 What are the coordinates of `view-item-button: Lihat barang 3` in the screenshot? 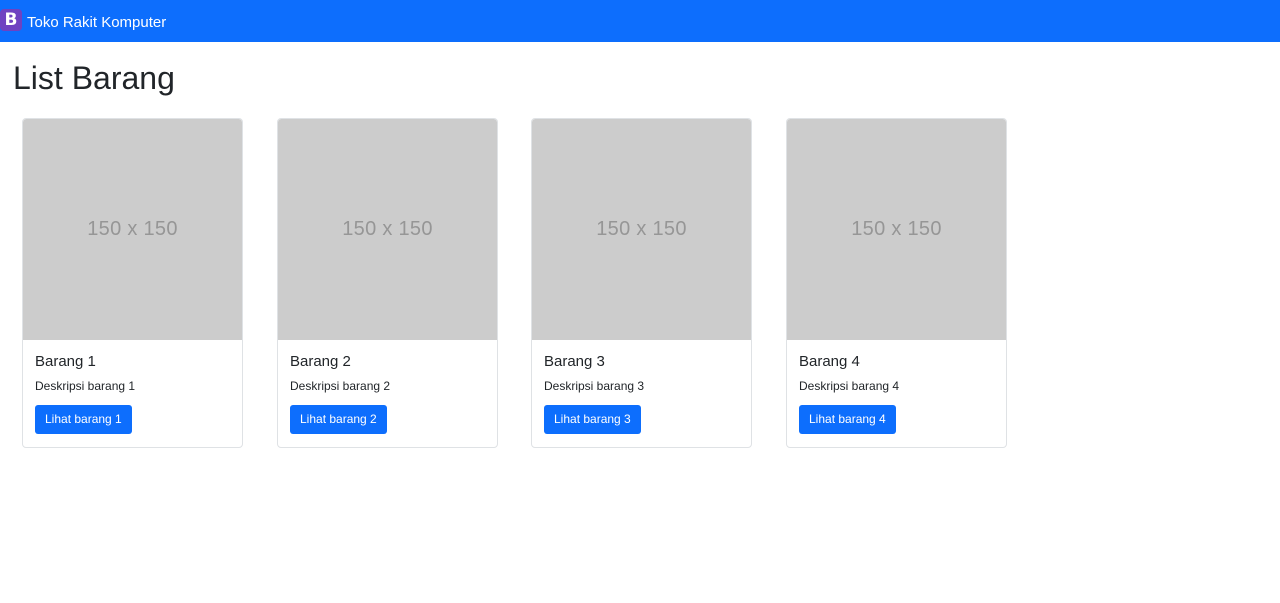 It's located at (592, 419).